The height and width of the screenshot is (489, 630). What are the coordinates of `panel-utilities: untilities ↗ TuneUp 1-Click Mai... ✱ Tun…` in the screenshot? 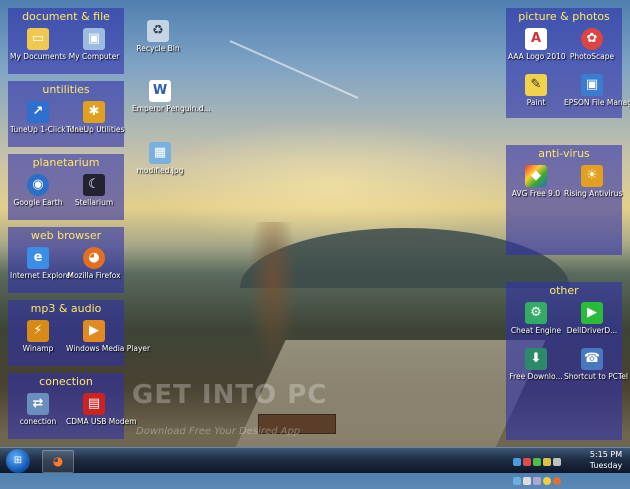 It's located at (66, 114).